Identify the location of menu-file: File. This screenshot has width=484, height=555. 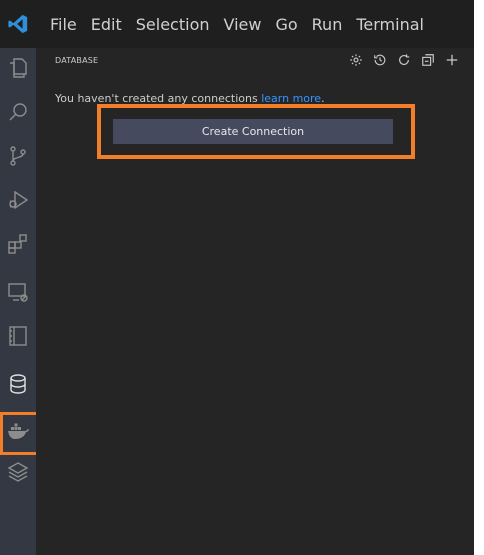
(63, 24).